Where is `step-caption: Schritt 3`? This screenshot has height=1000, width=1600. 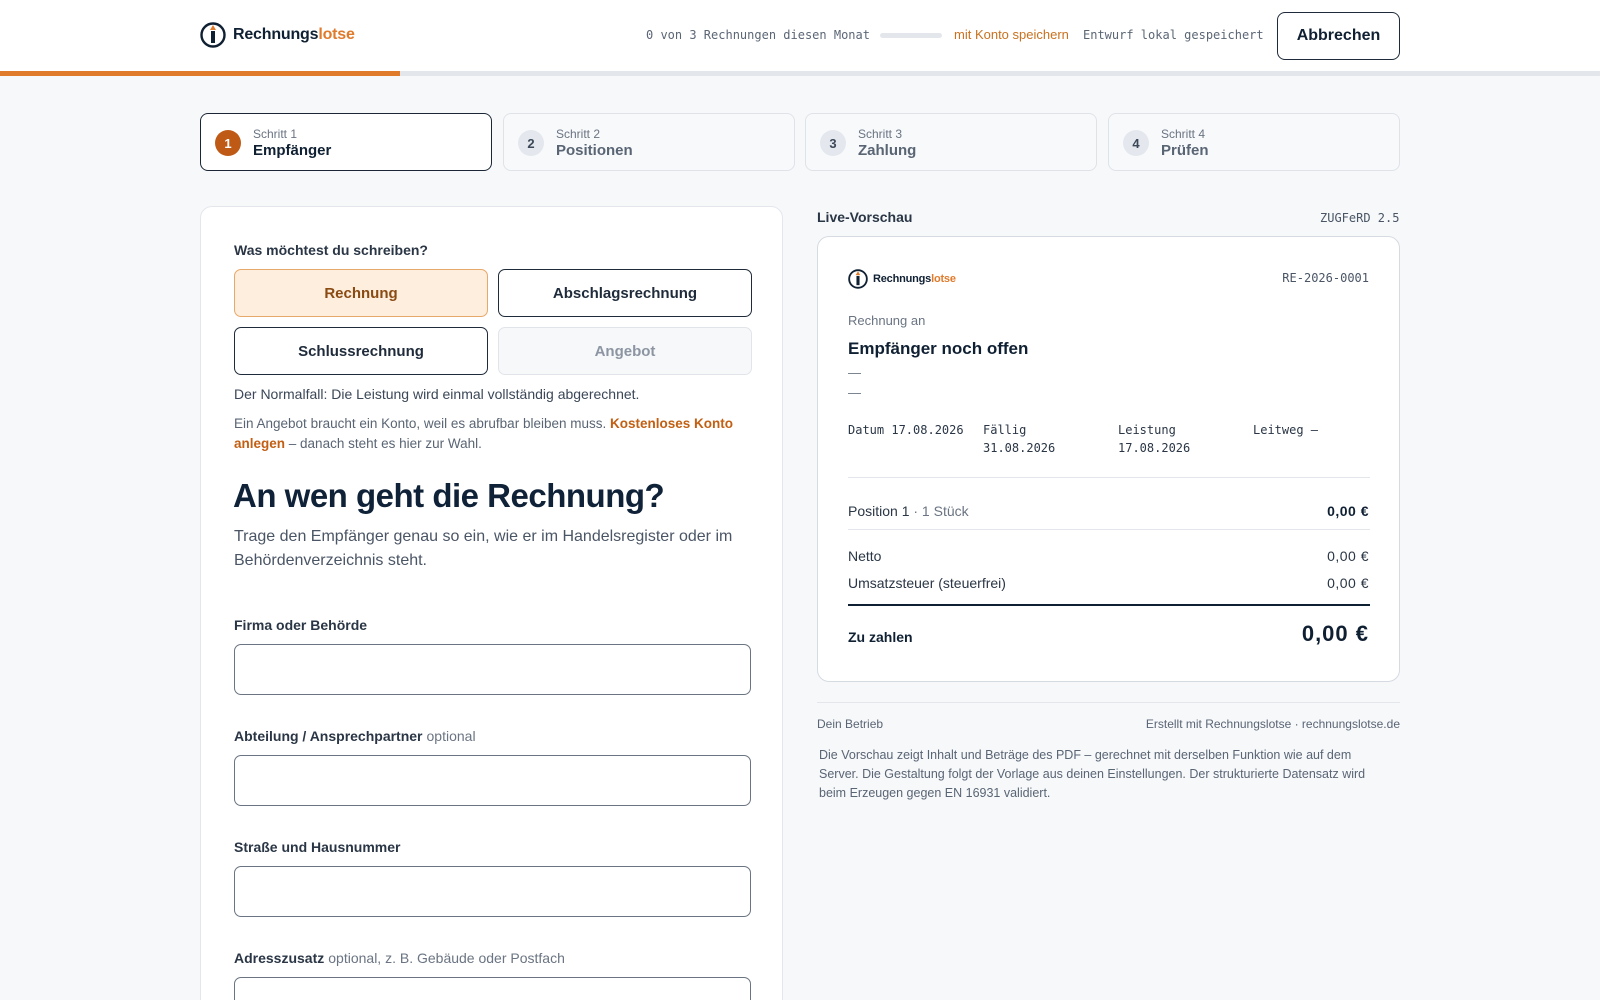
step-caption: Schritt 3 is located at coordinates (880, 134).